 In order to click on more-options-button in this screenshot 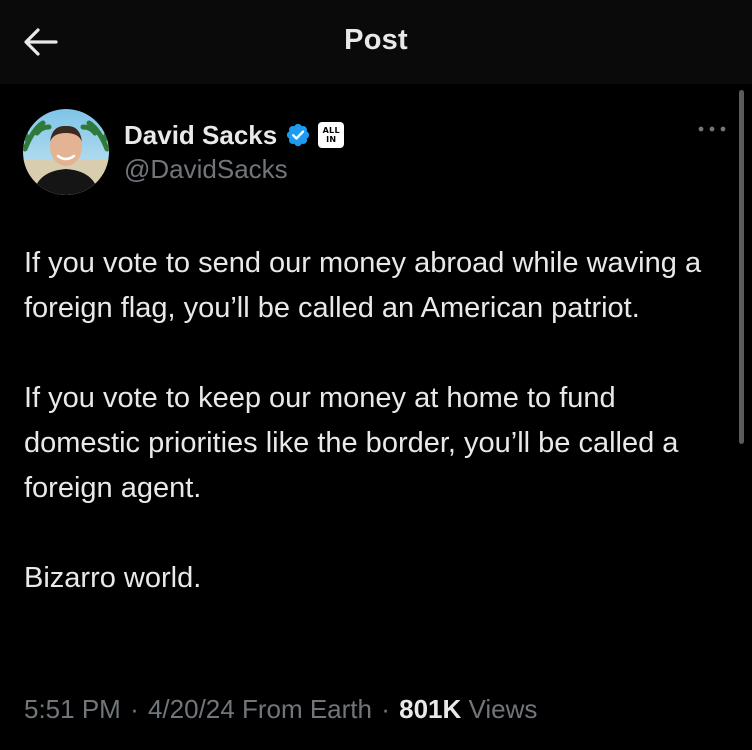, I will do `click(712, 129)`.